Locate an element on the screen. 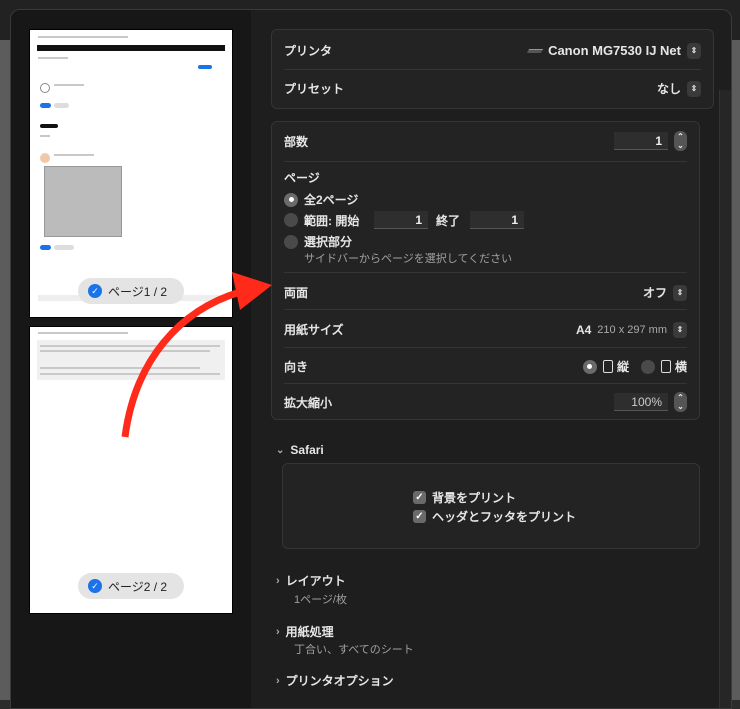  arrow-shaft is located at coordinates (181, 363).